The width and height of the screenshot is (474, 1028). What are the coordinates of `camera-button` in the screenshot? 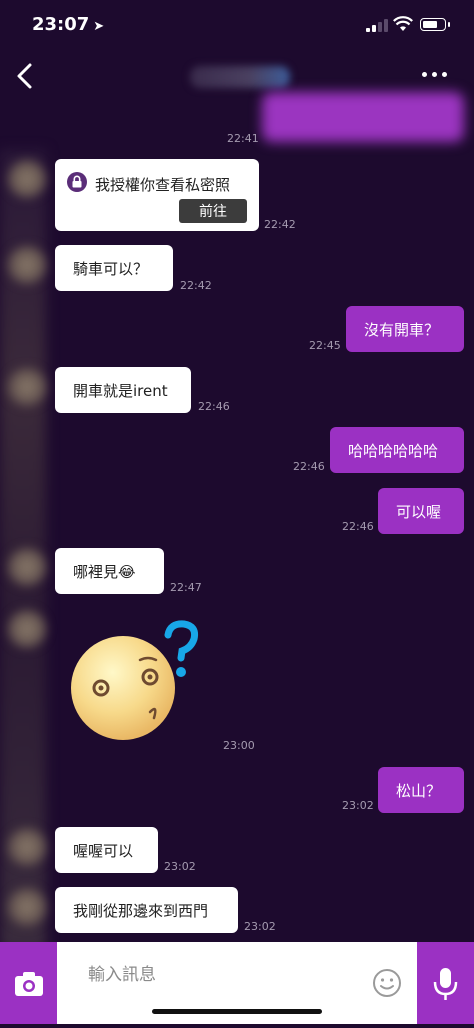 It's located at (28, 983).